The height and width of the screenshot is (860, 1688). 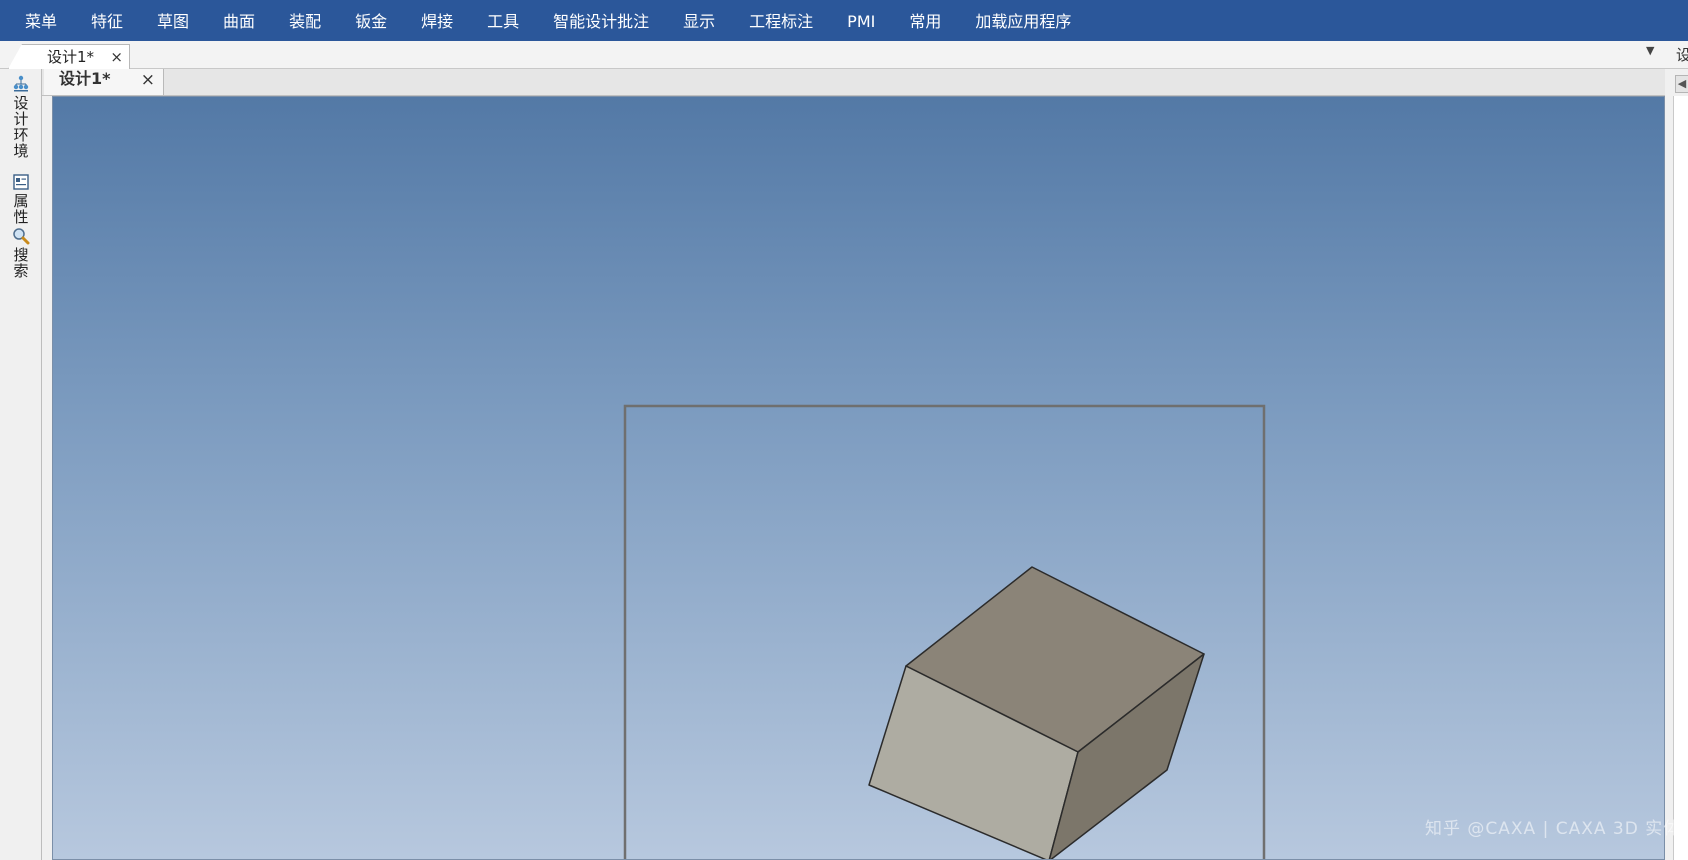 I want to click on right-panel-collapse-arrow-icon: ◀, so click(x=1681, y=84).